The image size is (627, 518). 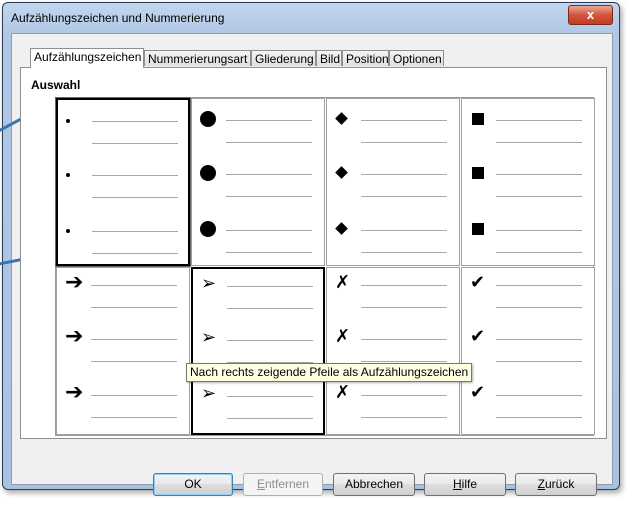 I want to click on checkmark-icon: ✔, so click(x=478, y=282).